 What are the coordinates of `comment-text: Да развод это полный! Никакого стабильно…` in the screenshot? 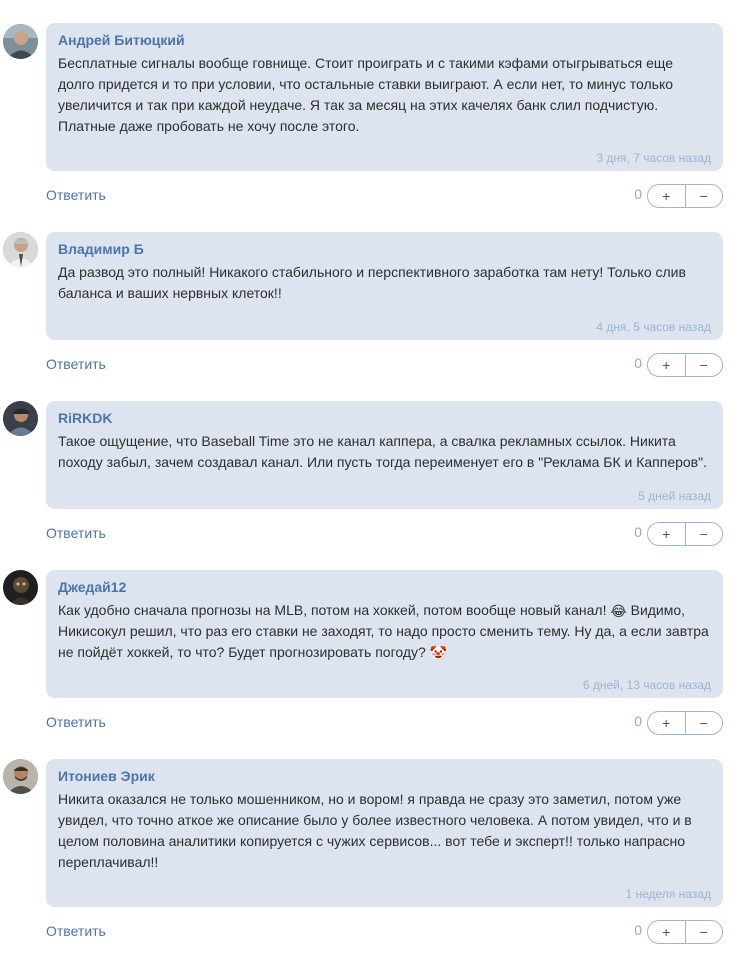 It's located at (372, 282).